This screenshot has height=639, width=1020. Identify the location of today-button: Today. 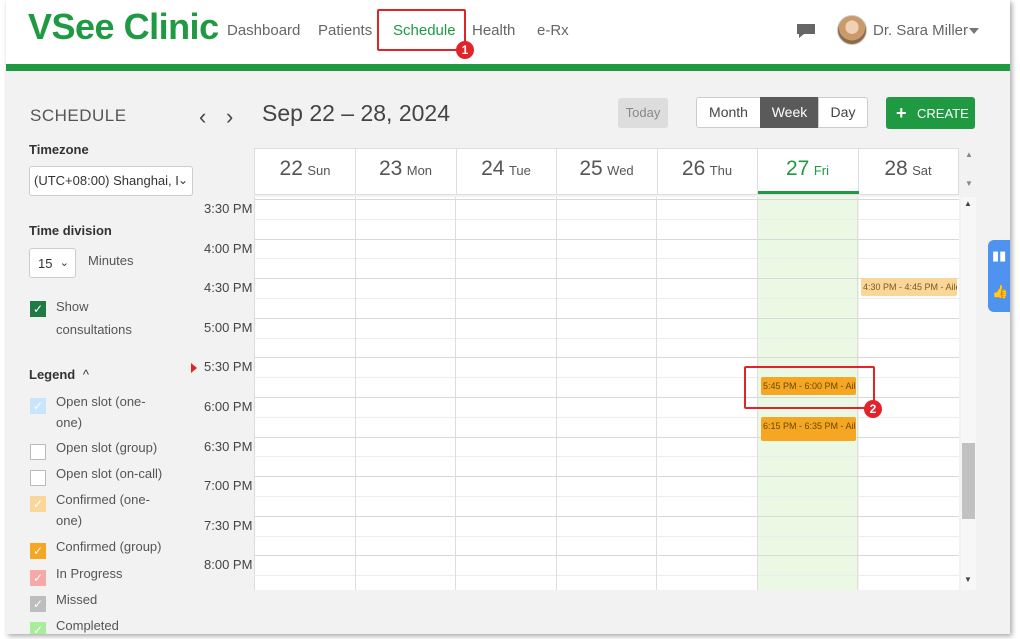
(643, 113).